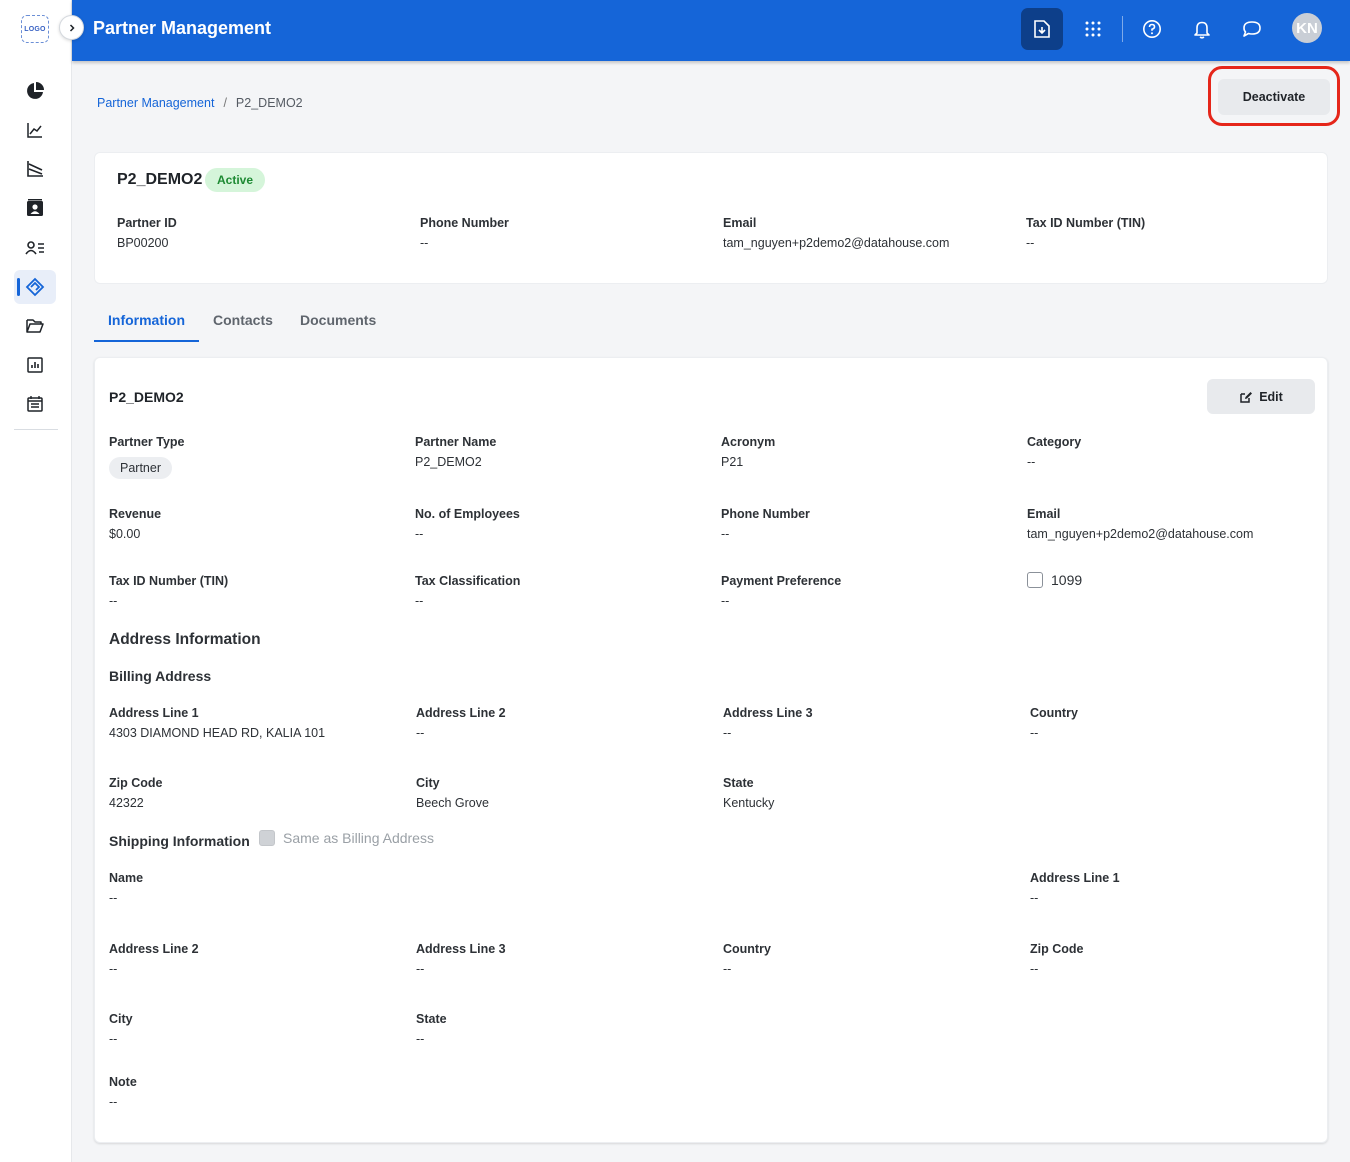  I want to click on sidebar-item-reports, so click(35, 365).